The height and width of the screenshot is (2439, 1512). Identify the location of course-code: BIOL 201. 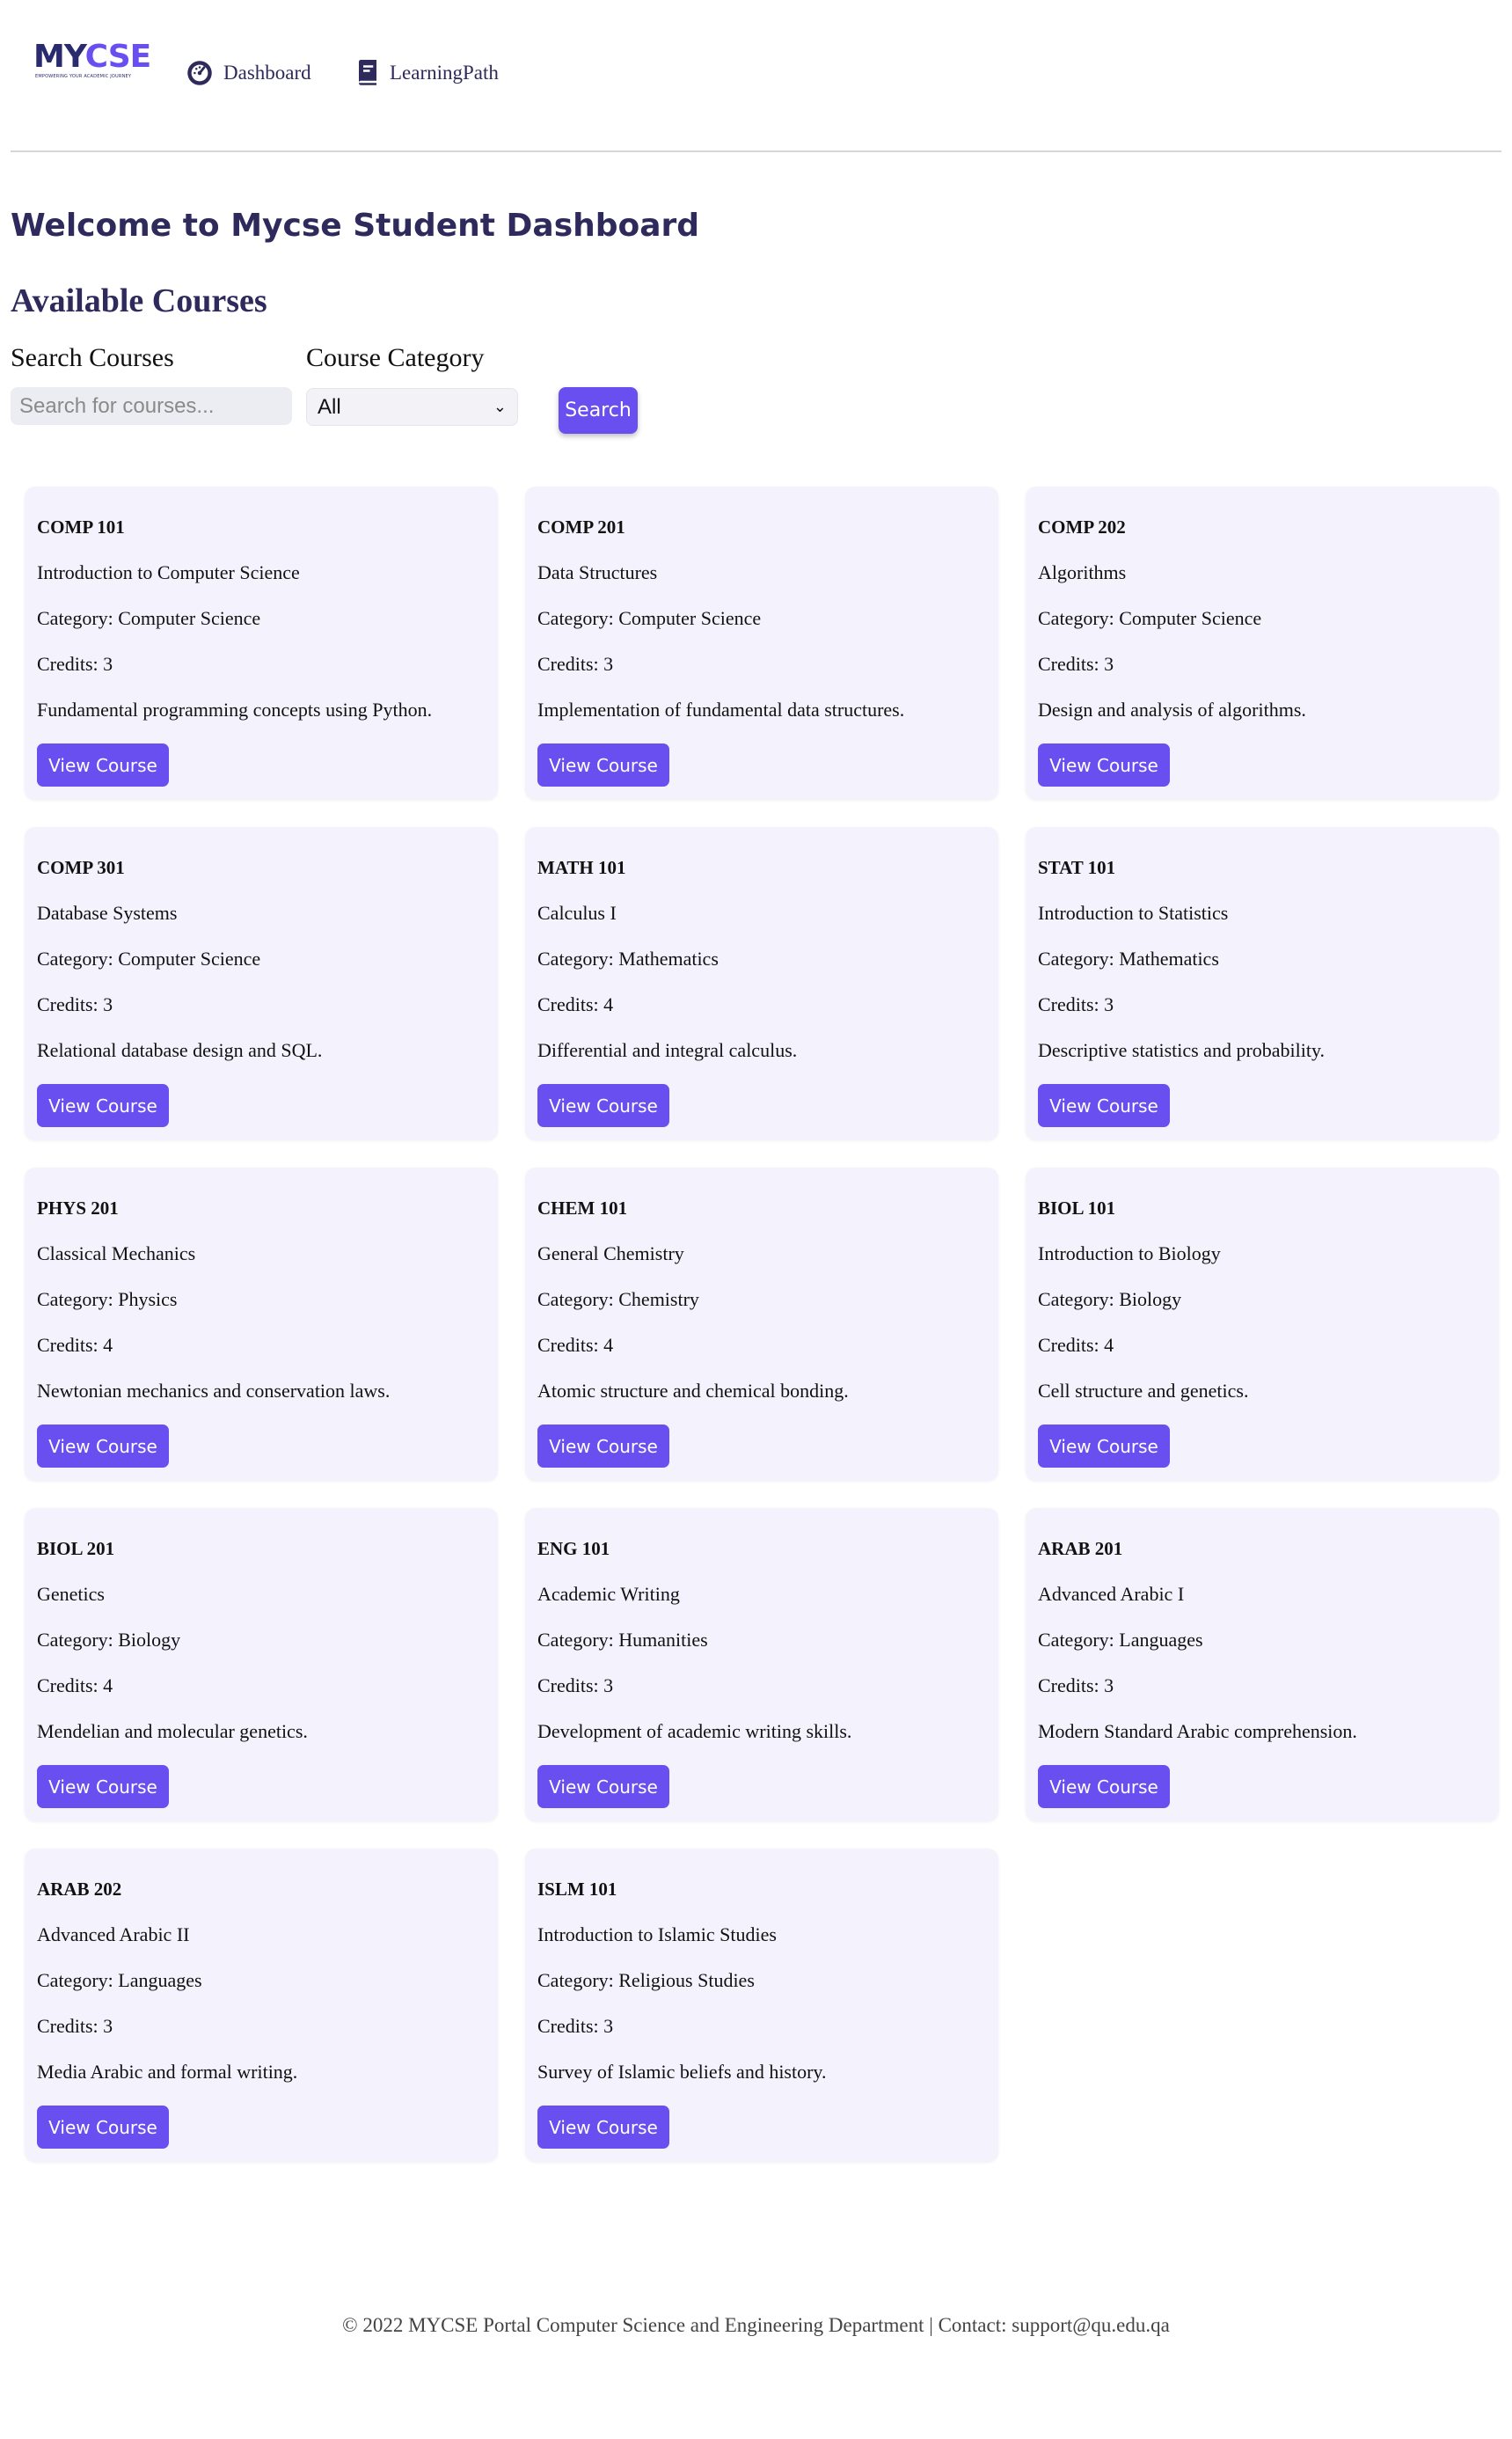
(76, 1548).